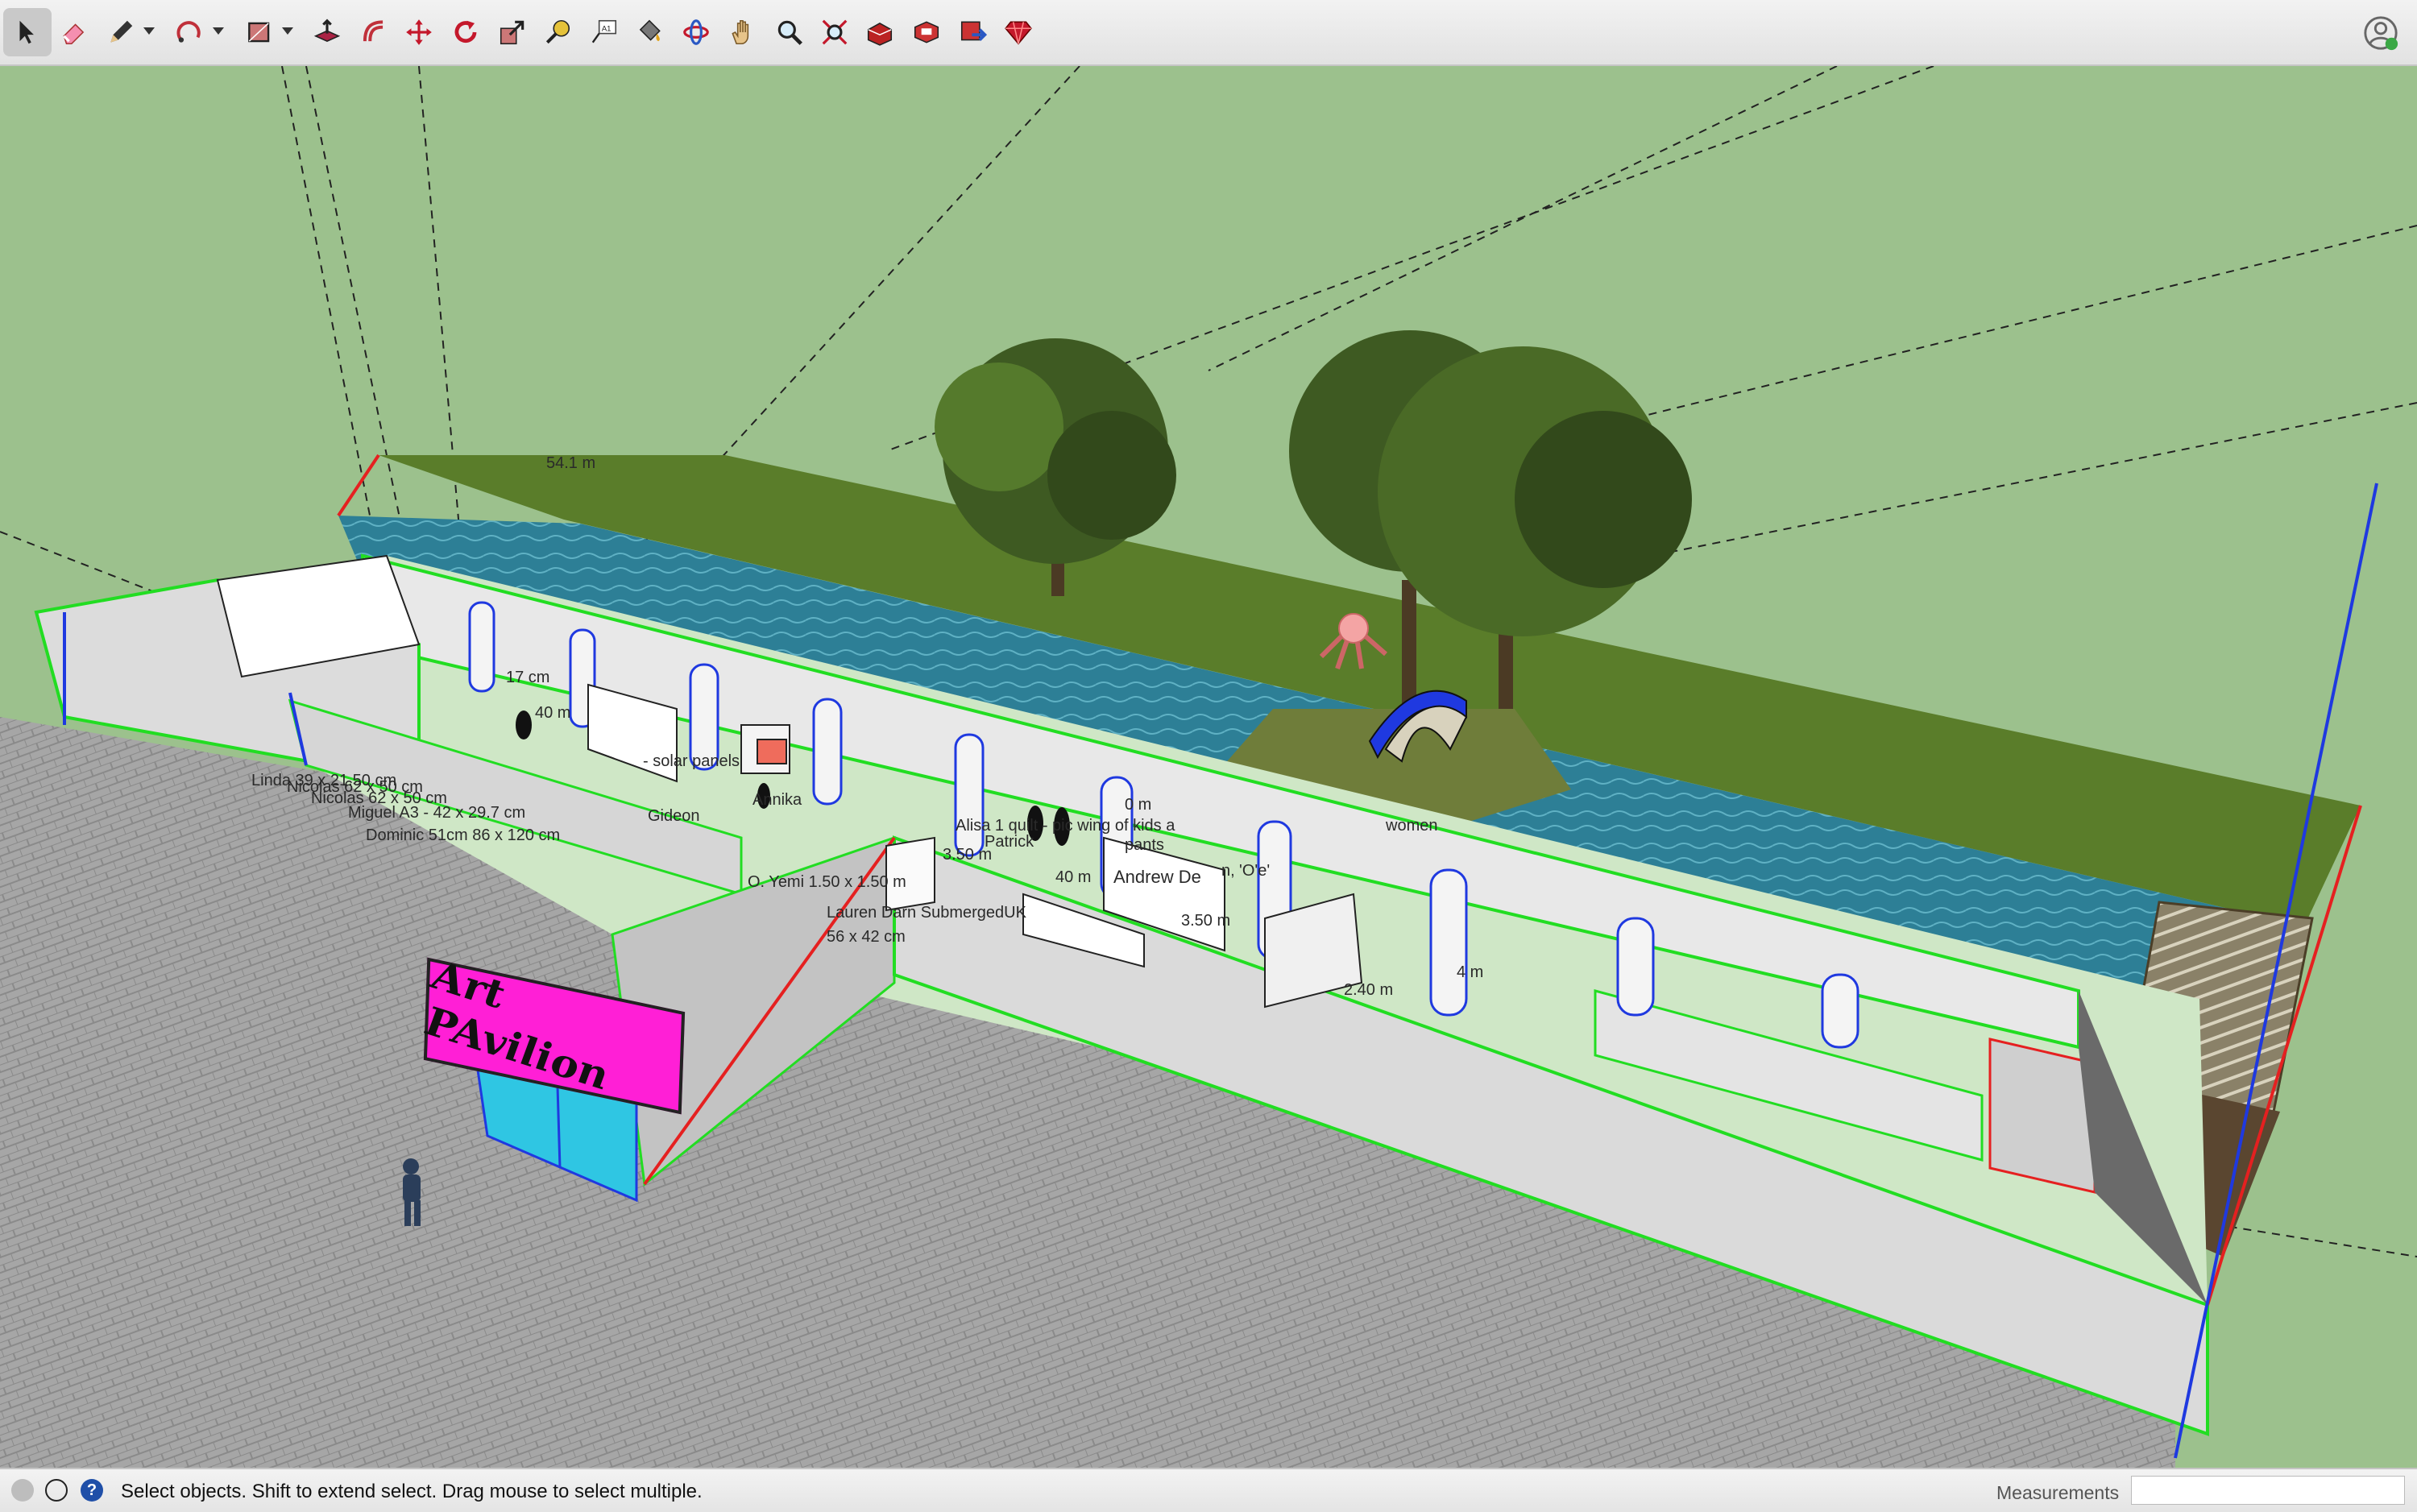  I want to click on paint-bucket-icon, so click(650, 31).